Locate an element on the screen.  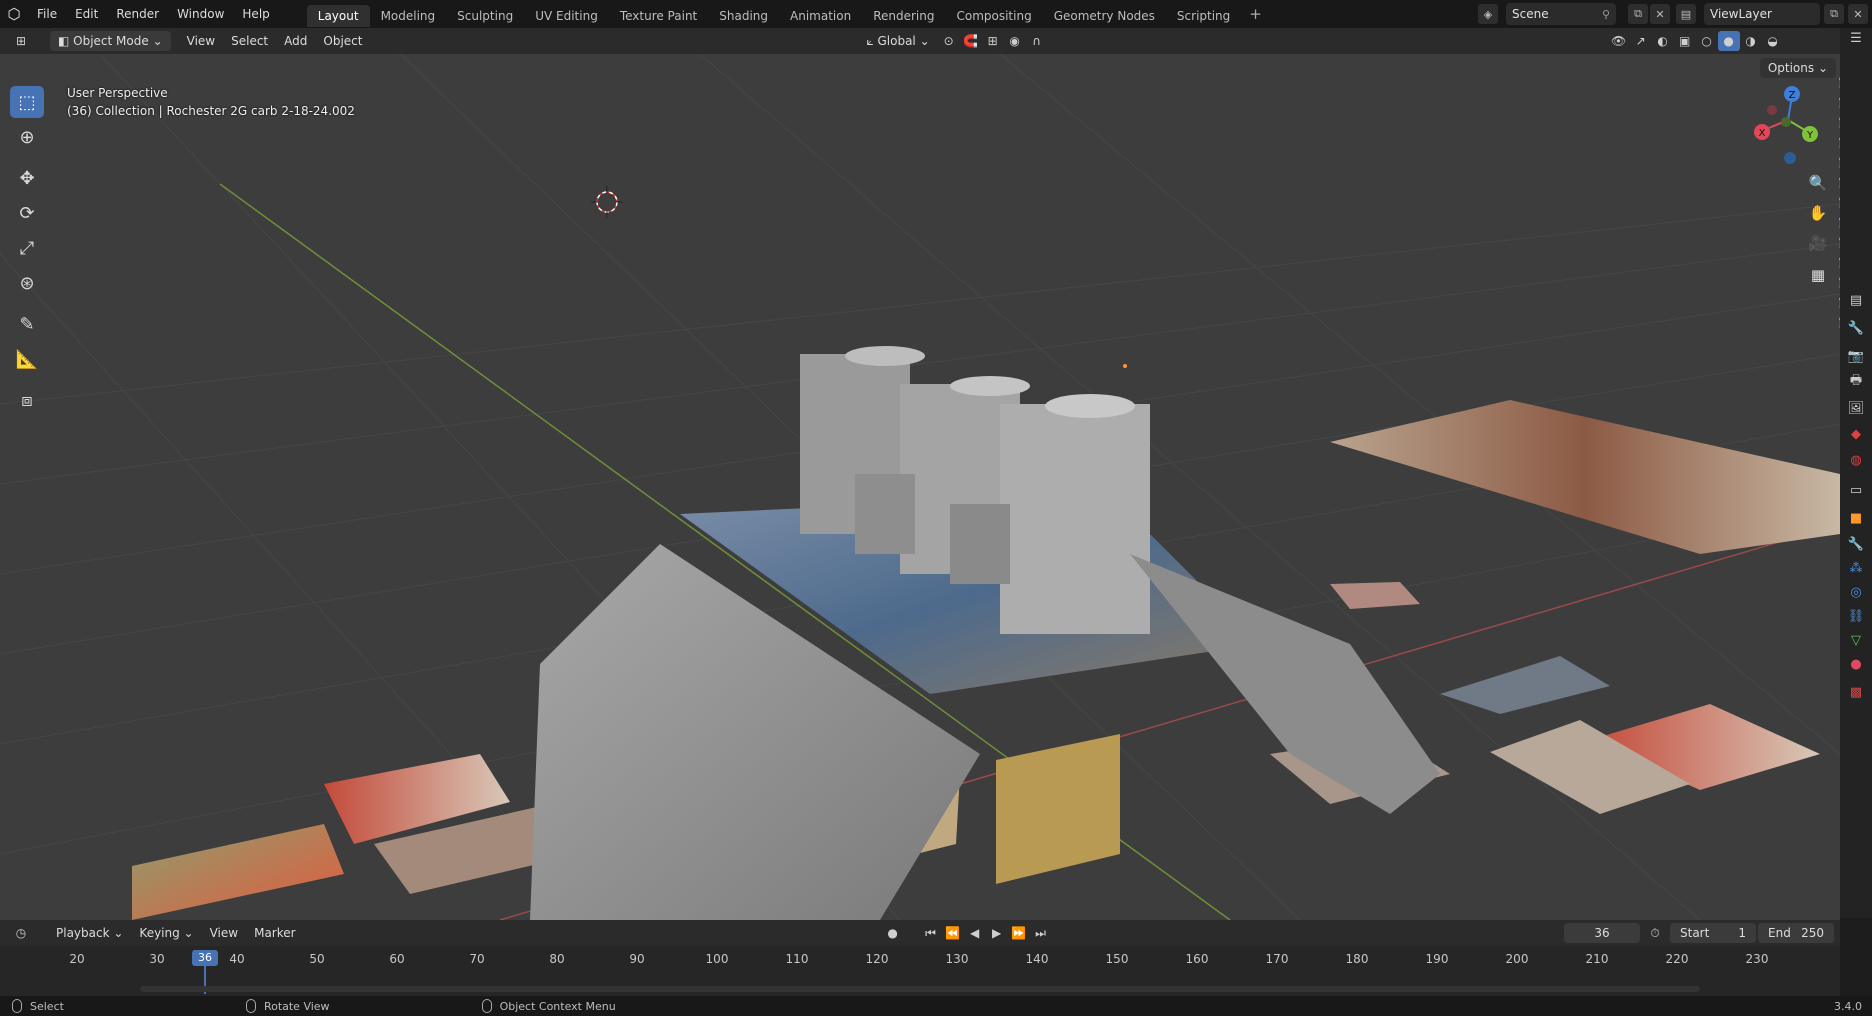
camera-view-icon: 🎥 is located at coordinates (1818, 243).